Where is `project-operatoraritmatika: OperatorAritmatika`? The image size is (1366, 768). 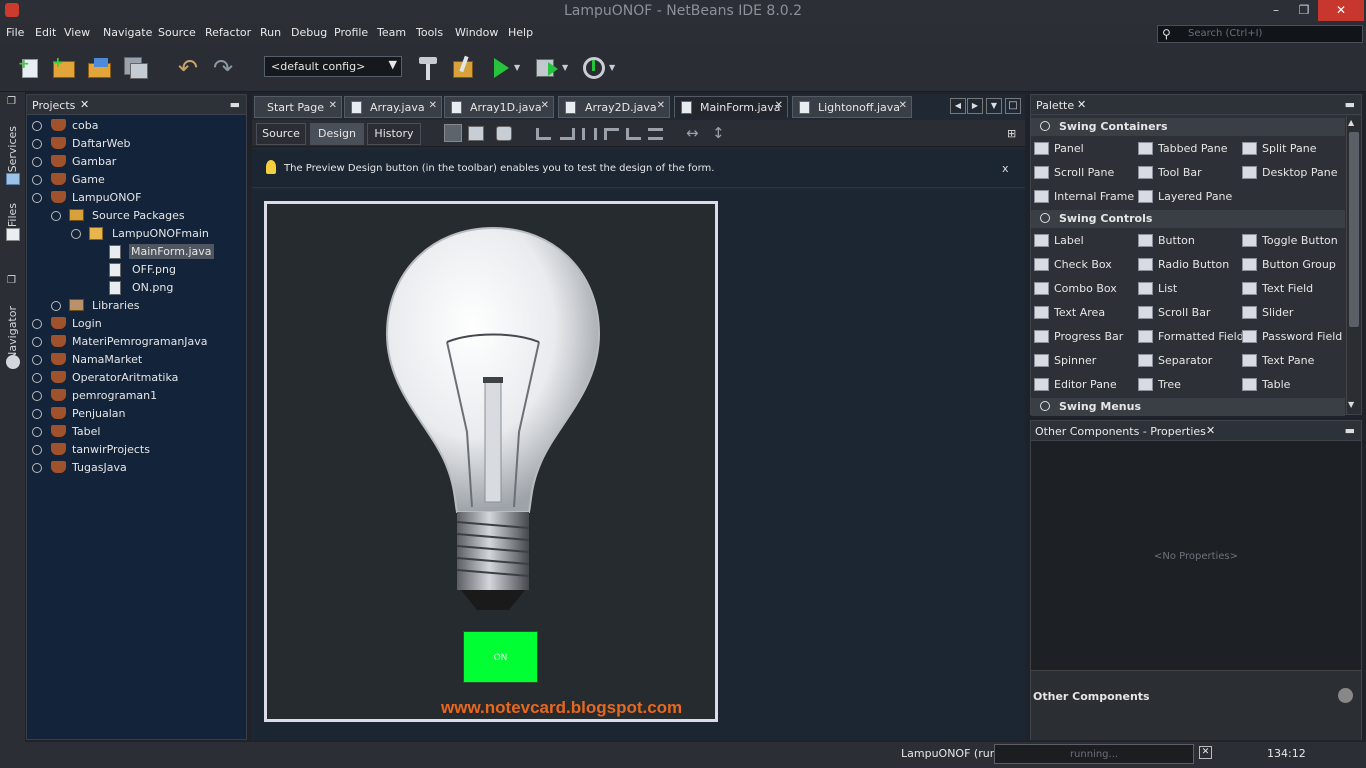
project-operatoraritmatika: OperatorAritmatika is located at coordinates (136, 378).